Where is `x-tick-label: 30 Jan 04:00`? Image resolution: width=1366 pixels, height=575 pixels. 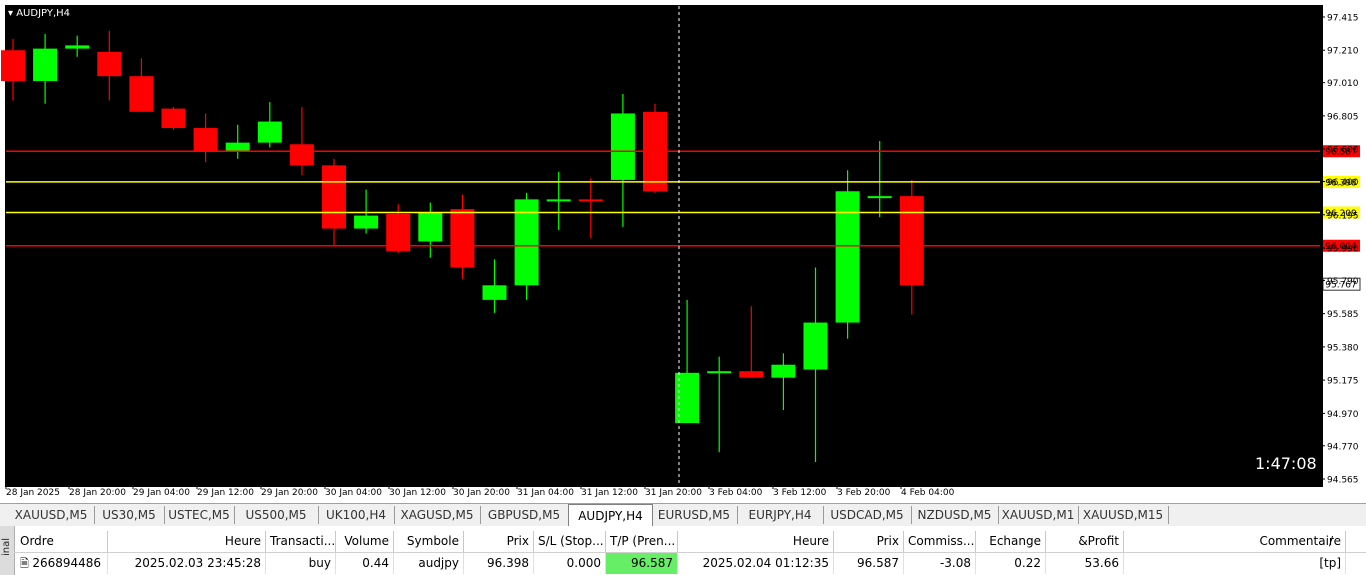
x-tick-label: 30 Jan 04:00 is located at coordinates (353, 493).